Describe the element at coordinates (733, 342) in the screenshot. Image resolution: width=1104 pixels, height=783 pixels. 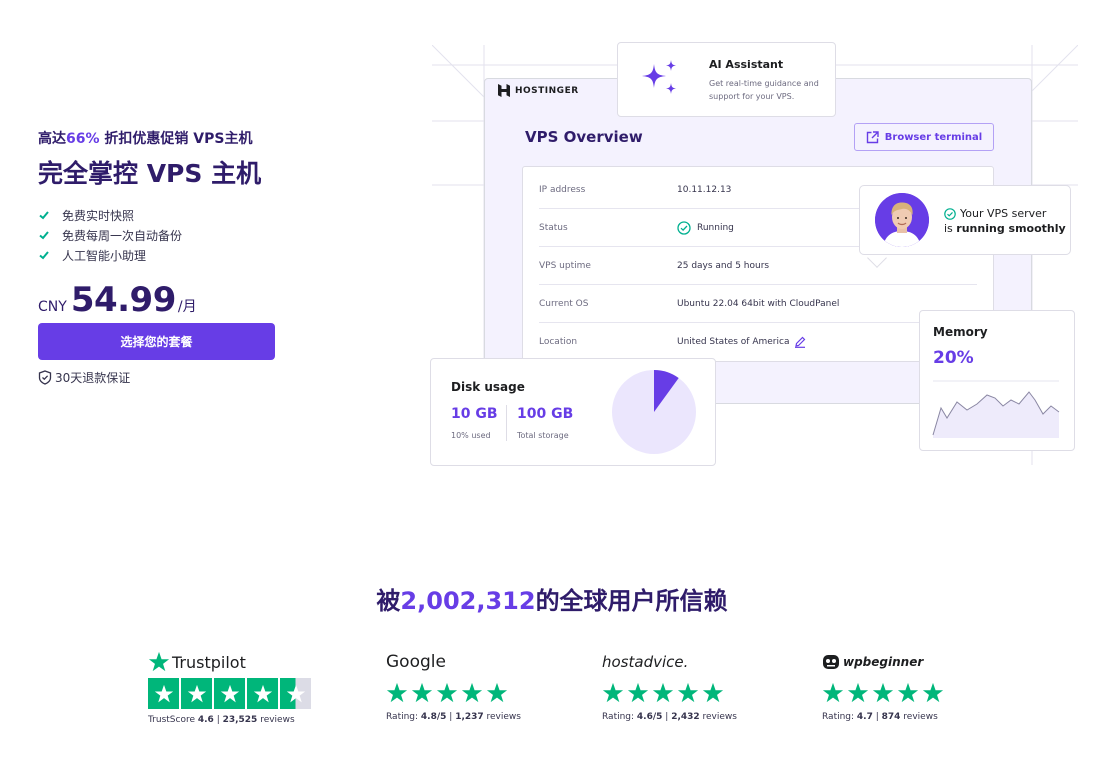
I see `location-value: United States of America` at that location.